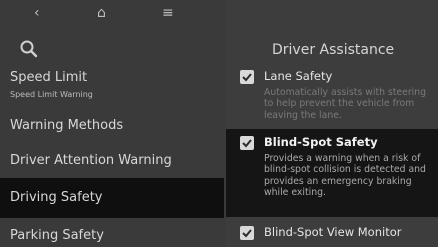  I want to click on menu-item-label: Parking Safety, so click(57, 235).